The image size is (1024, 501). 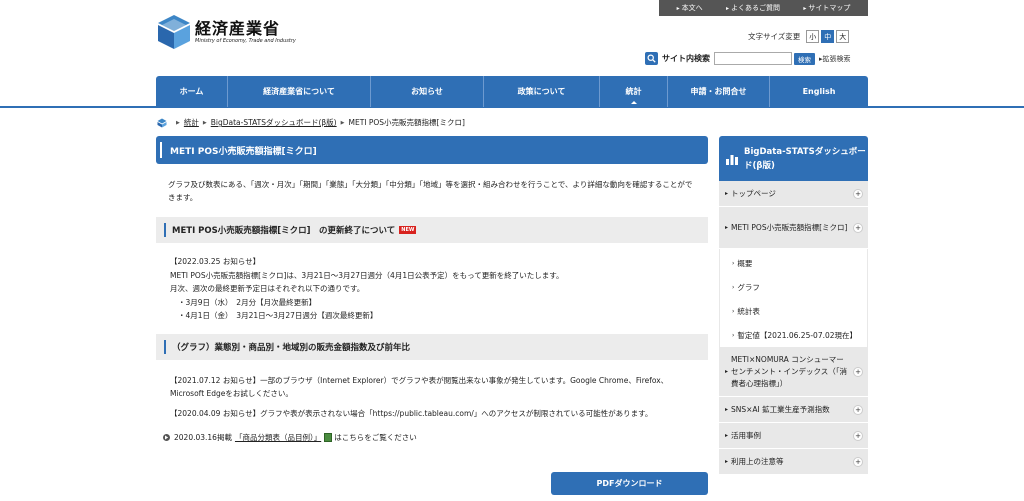 I want to click on section-end-of-update-heading: METI POS小売販売額指標[ミクロ] の更新終了について NEW, so click(x=432, y=230).